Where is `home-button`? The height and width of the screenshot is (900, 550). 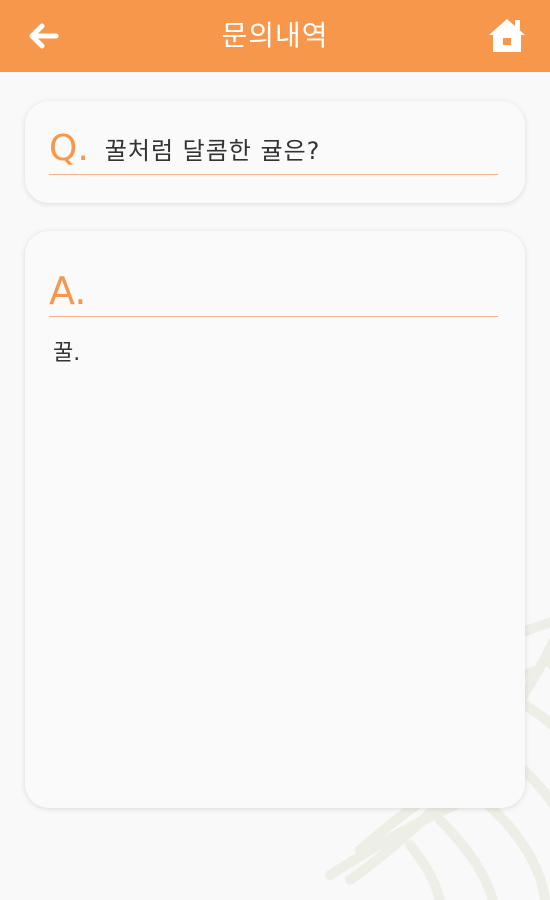
home-button is located at coordinates (507, 35).